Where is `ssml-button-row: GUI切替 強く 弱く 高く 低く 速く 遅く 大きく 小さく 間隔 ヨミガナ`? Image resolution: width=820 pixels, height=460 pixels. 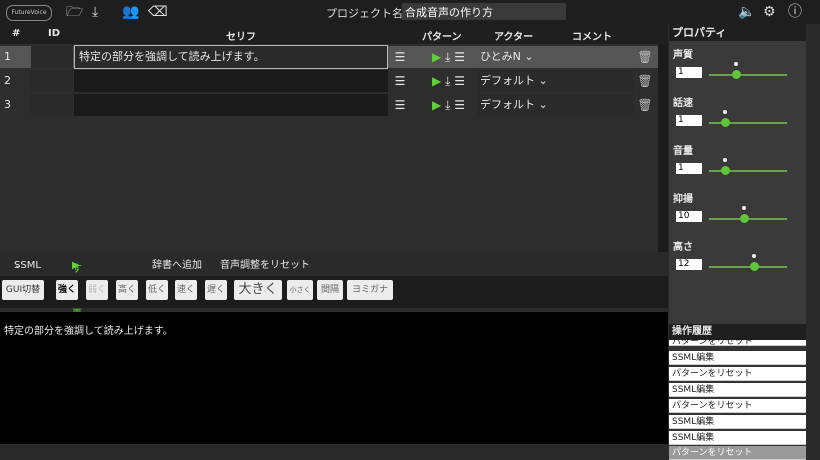 ssml-button-row: GUI切替 強く 弱く 高く 低く 速く 遅く 大きく 小さく 間隔 ヨミガナ is located at coordinates (334, 292).